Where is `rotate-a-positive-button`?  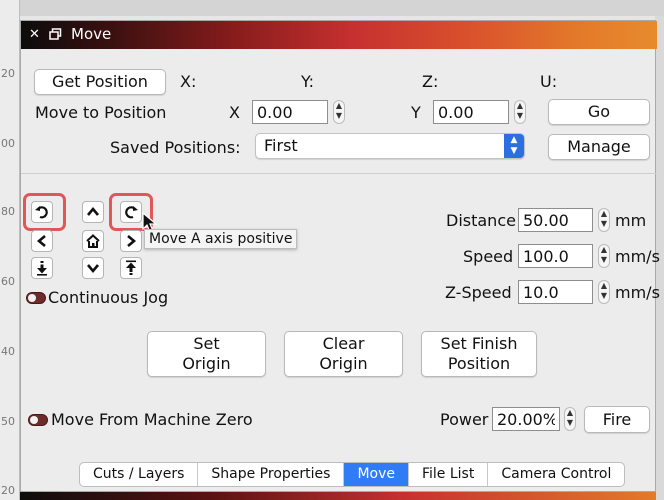
rotate-a-positive-button is located at coordinates (131, 212).